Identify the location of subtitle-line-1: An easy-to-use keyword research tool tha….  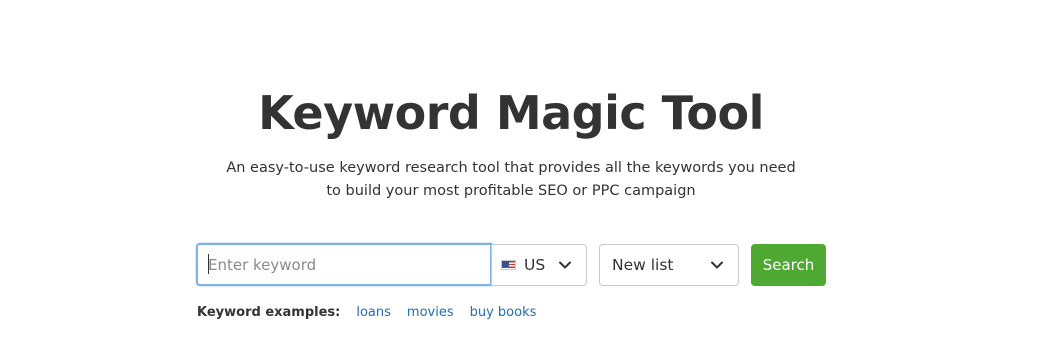
(511, 168).